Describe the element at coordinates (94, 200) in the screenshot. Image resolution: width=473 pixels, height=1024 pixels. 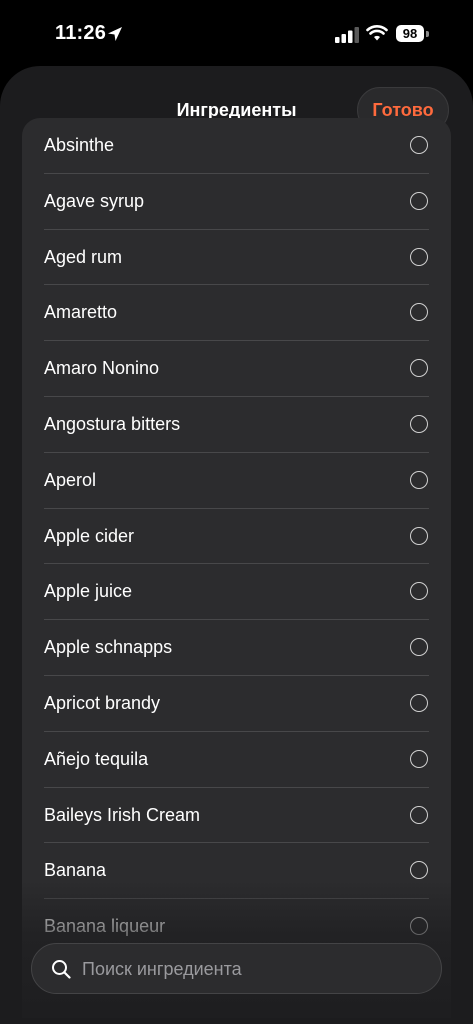
I see `ingredient-label: Agave syrup` at that location.